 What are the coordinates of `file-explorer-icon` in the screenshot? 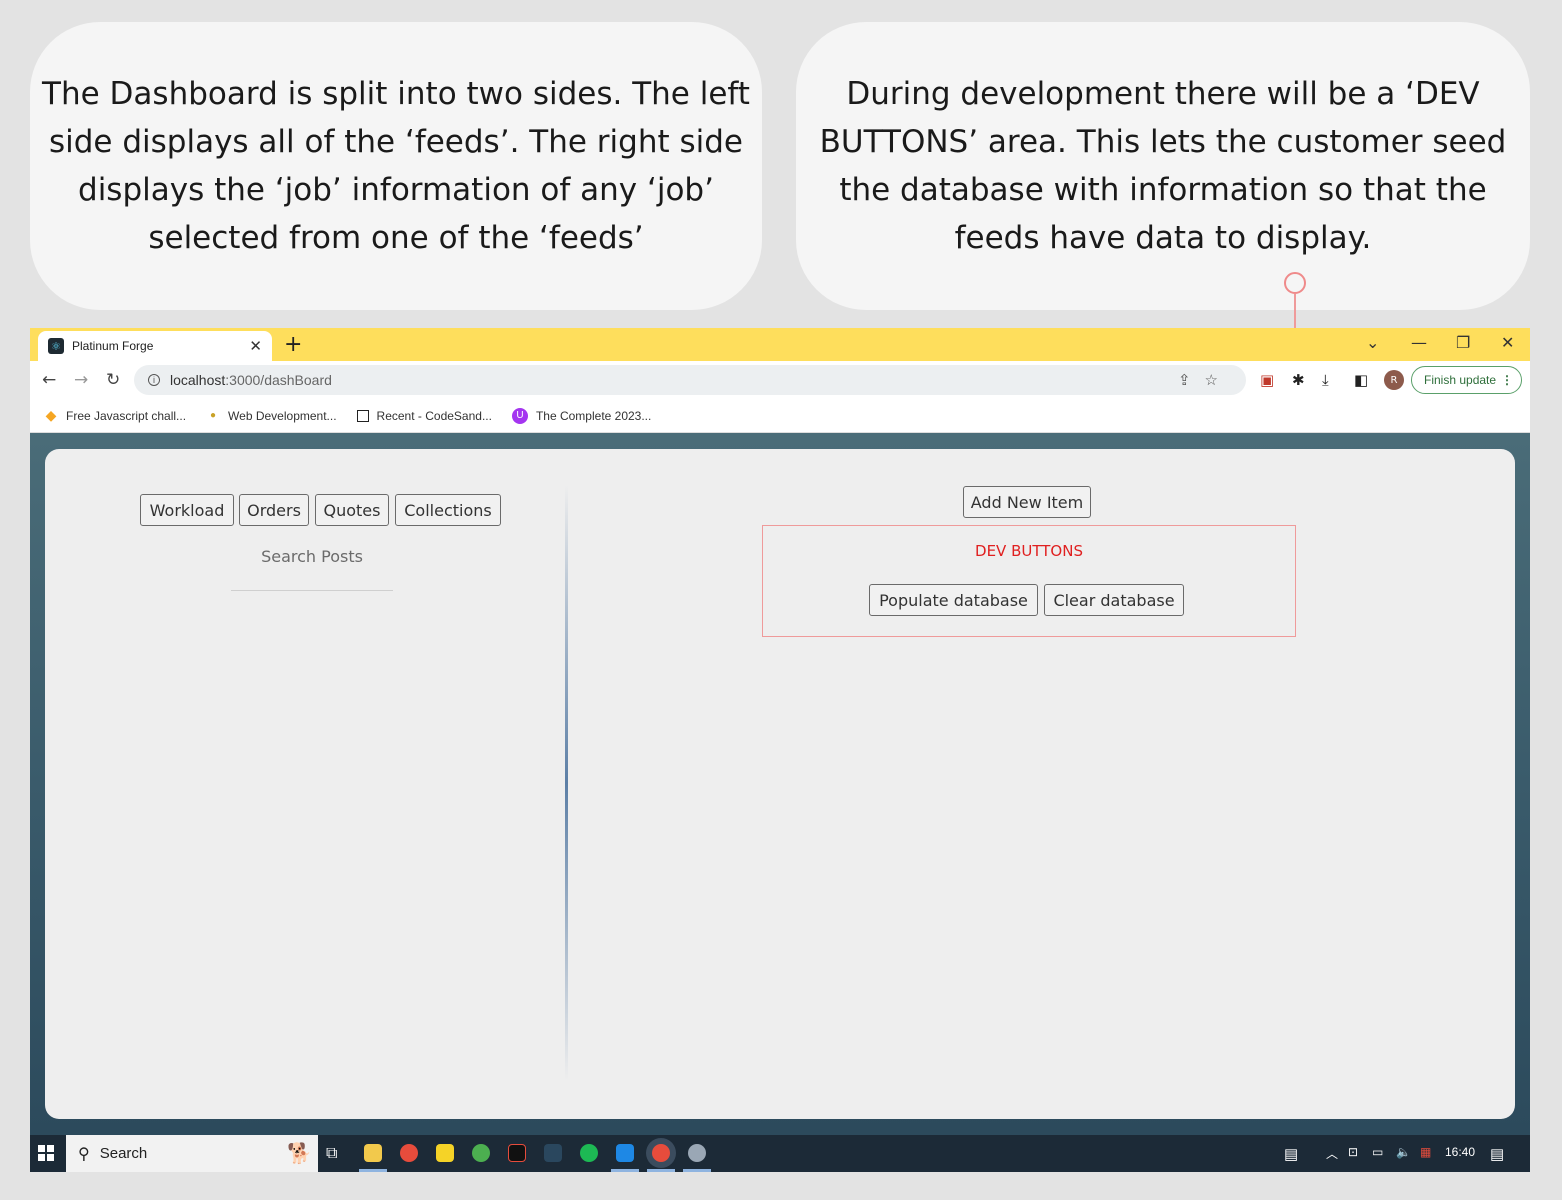 It's located at (373, 1153).